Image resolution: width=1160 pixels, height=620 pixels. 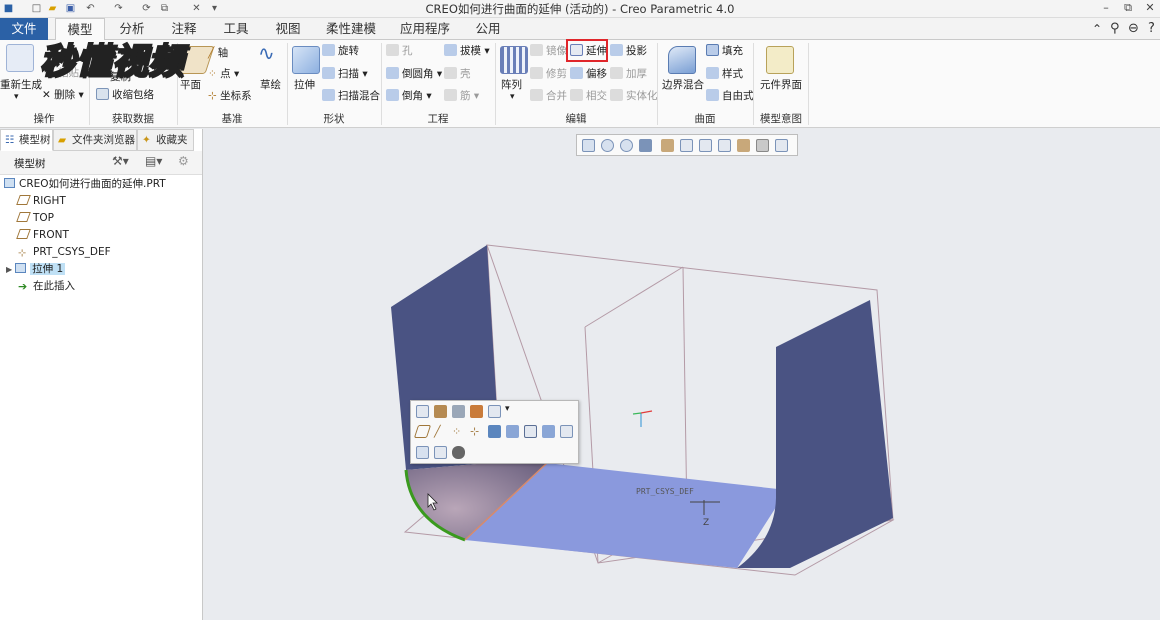 I want to click on sketch-icon, so click(x=512, y=431).